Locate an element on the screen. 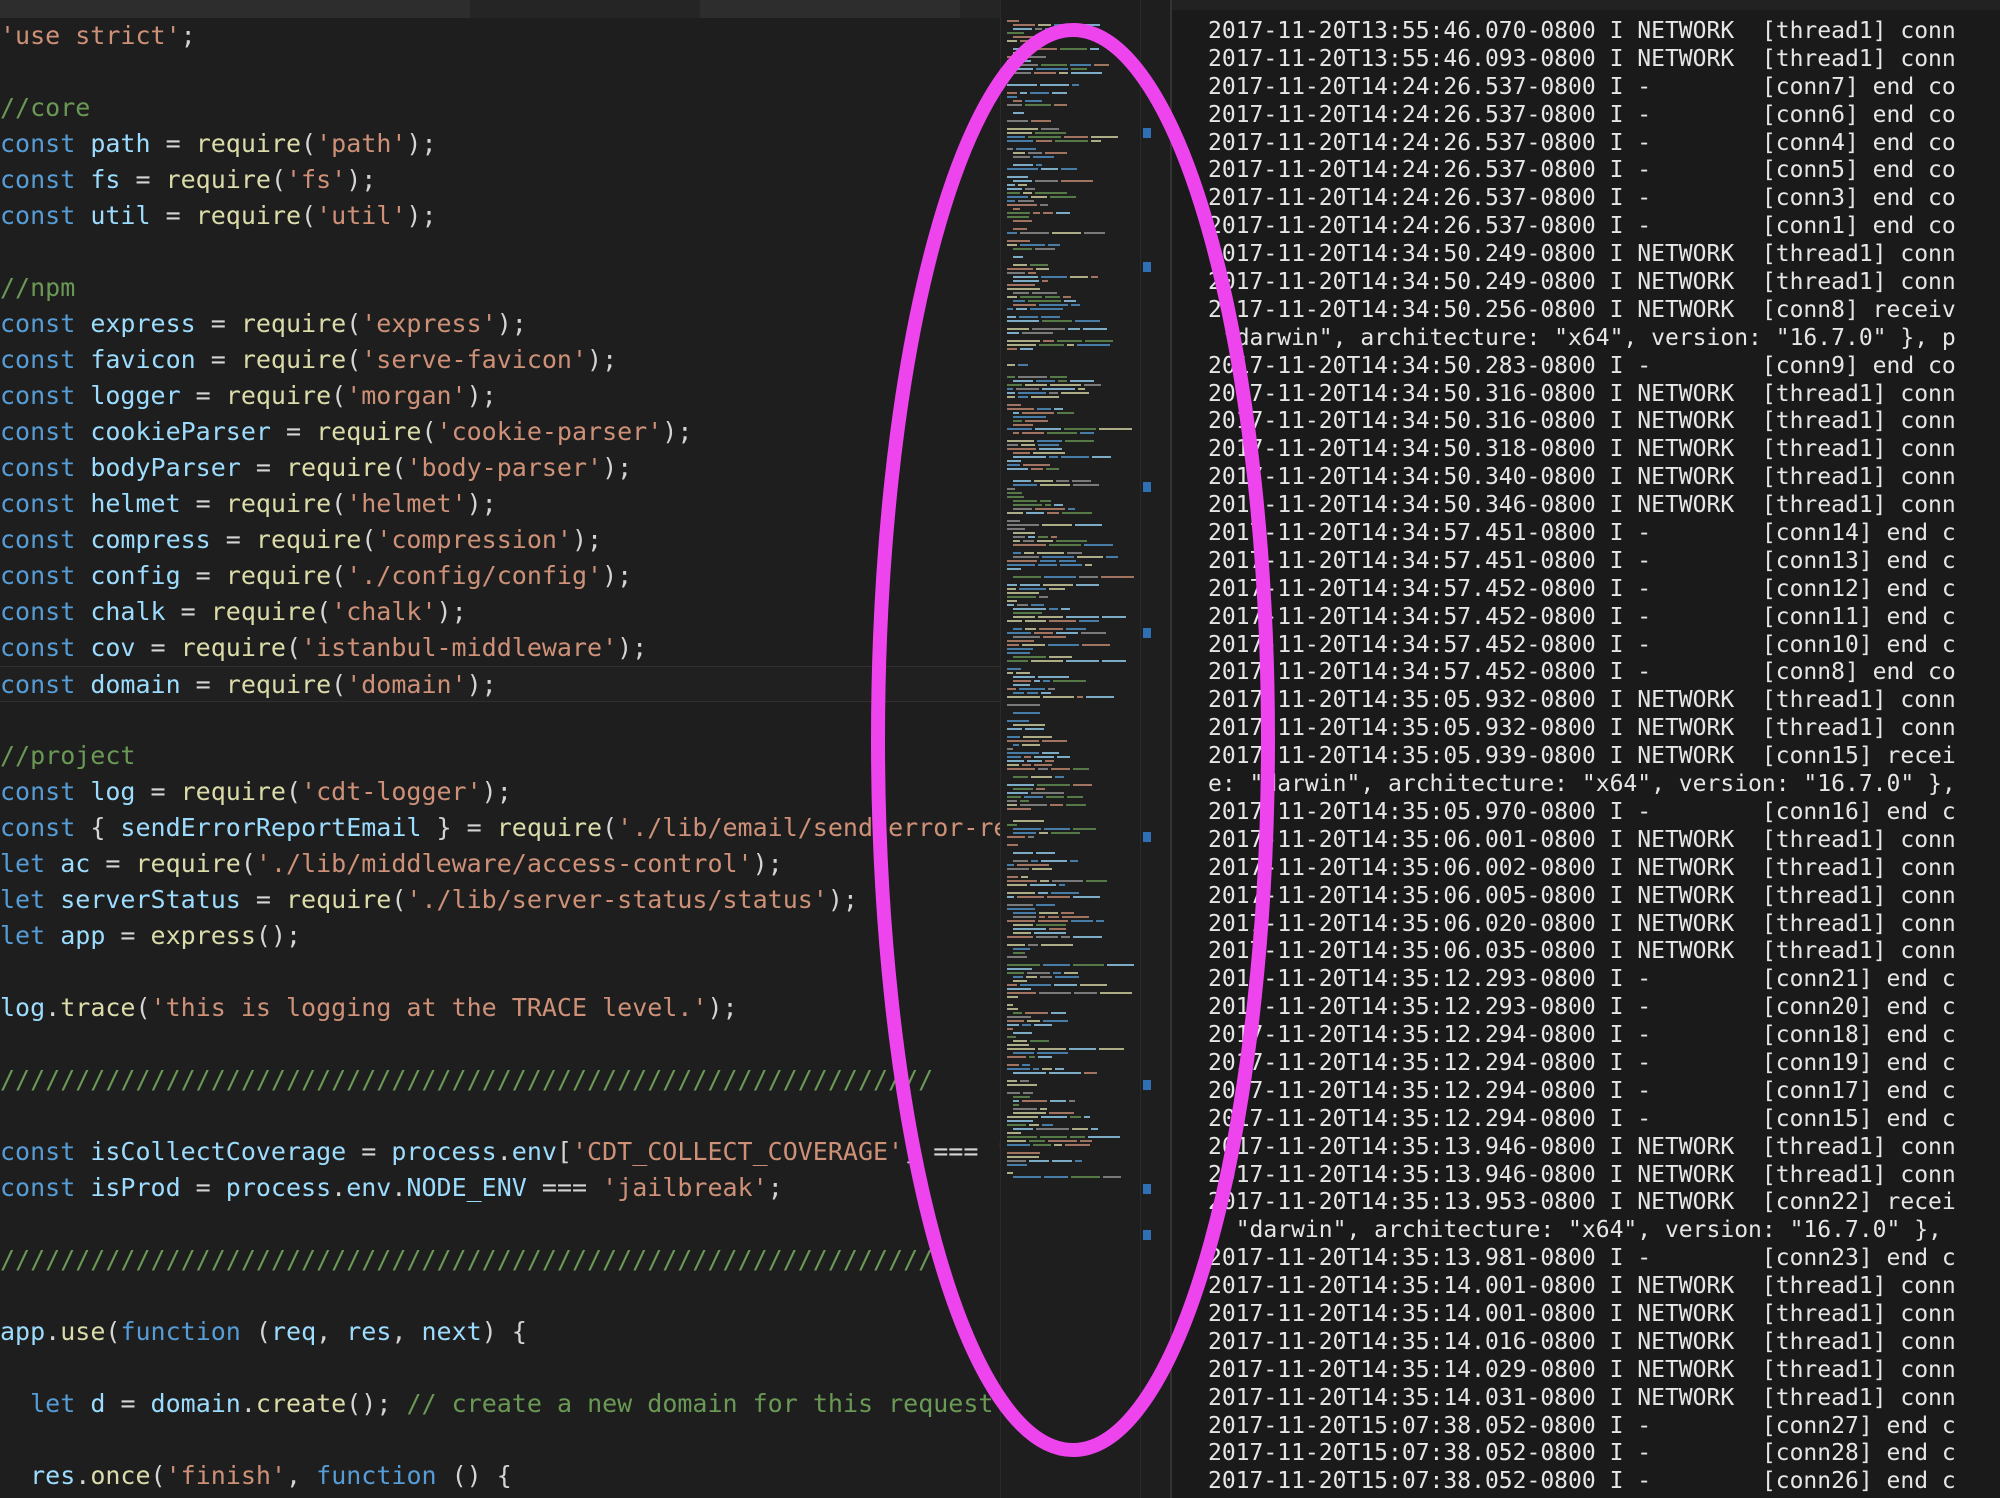  code-line: const util = require('util'); is located at coordinates (500, 216).